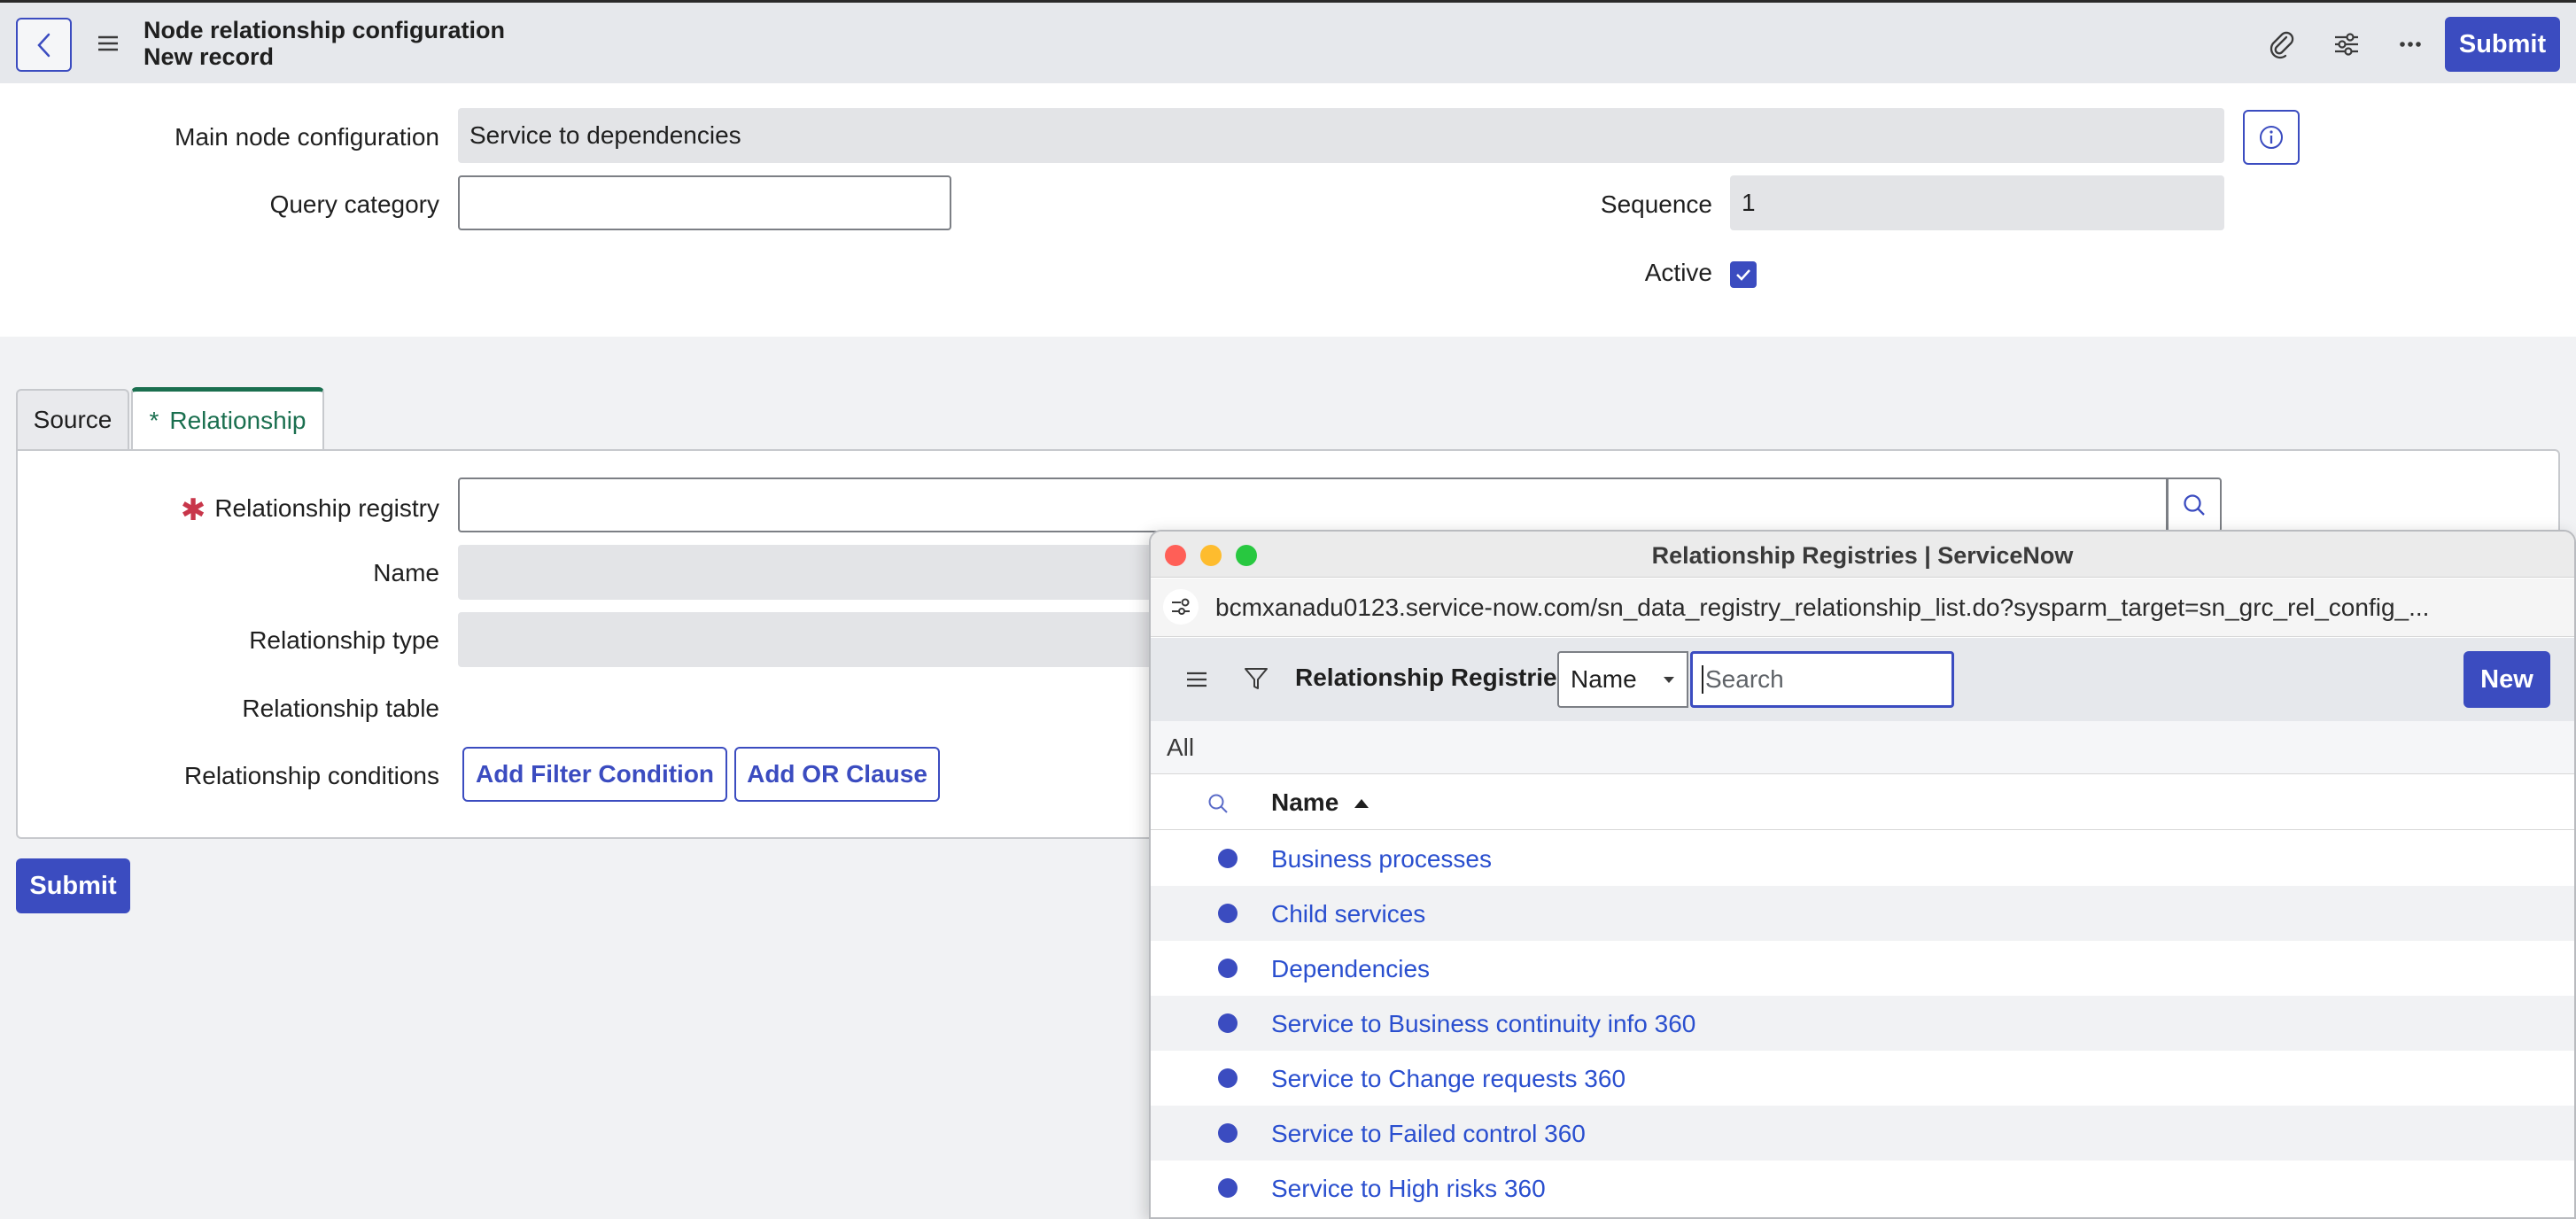 The height and width of the screenshot is (1219, 2576). I want to click on list-item-link: Service to Failed control 360, so click(1428, 1134).